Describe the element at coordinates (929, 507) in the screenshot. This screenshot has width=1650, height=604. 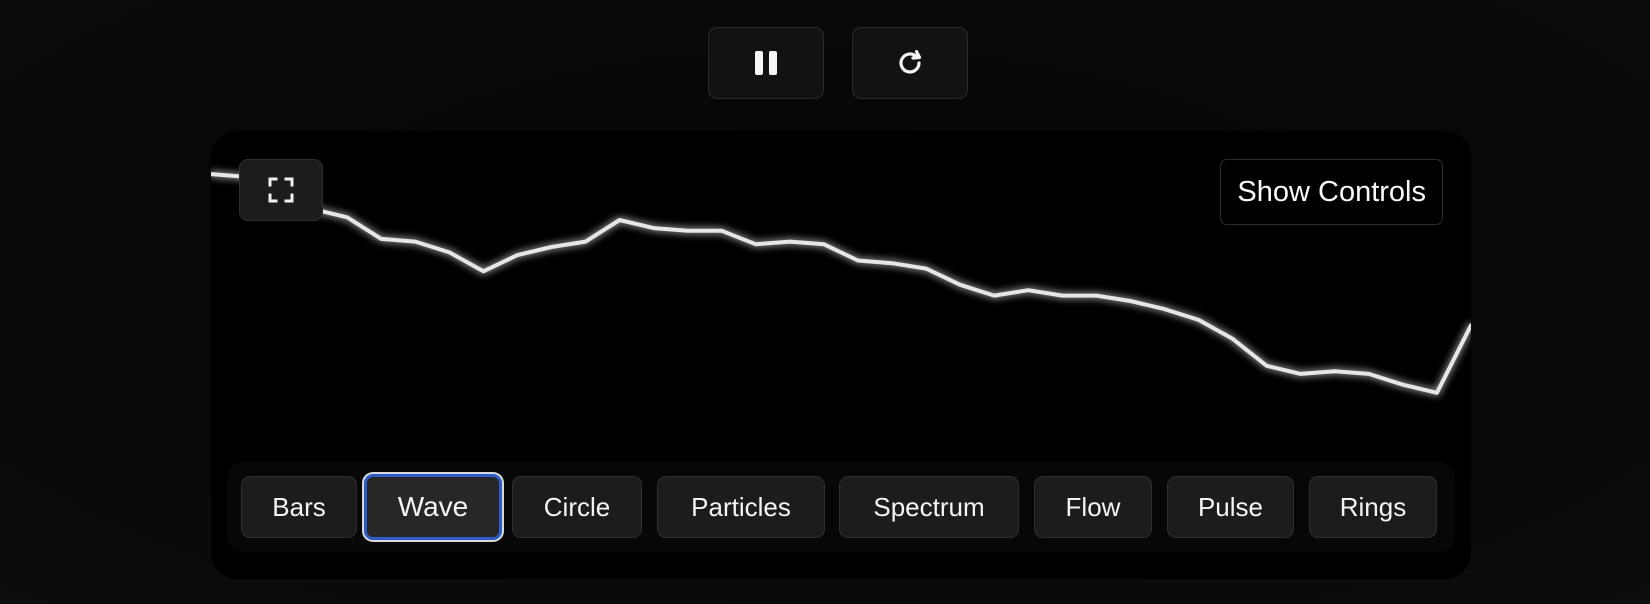
I see `mode-spectrum-button: Spectrum` at that location.